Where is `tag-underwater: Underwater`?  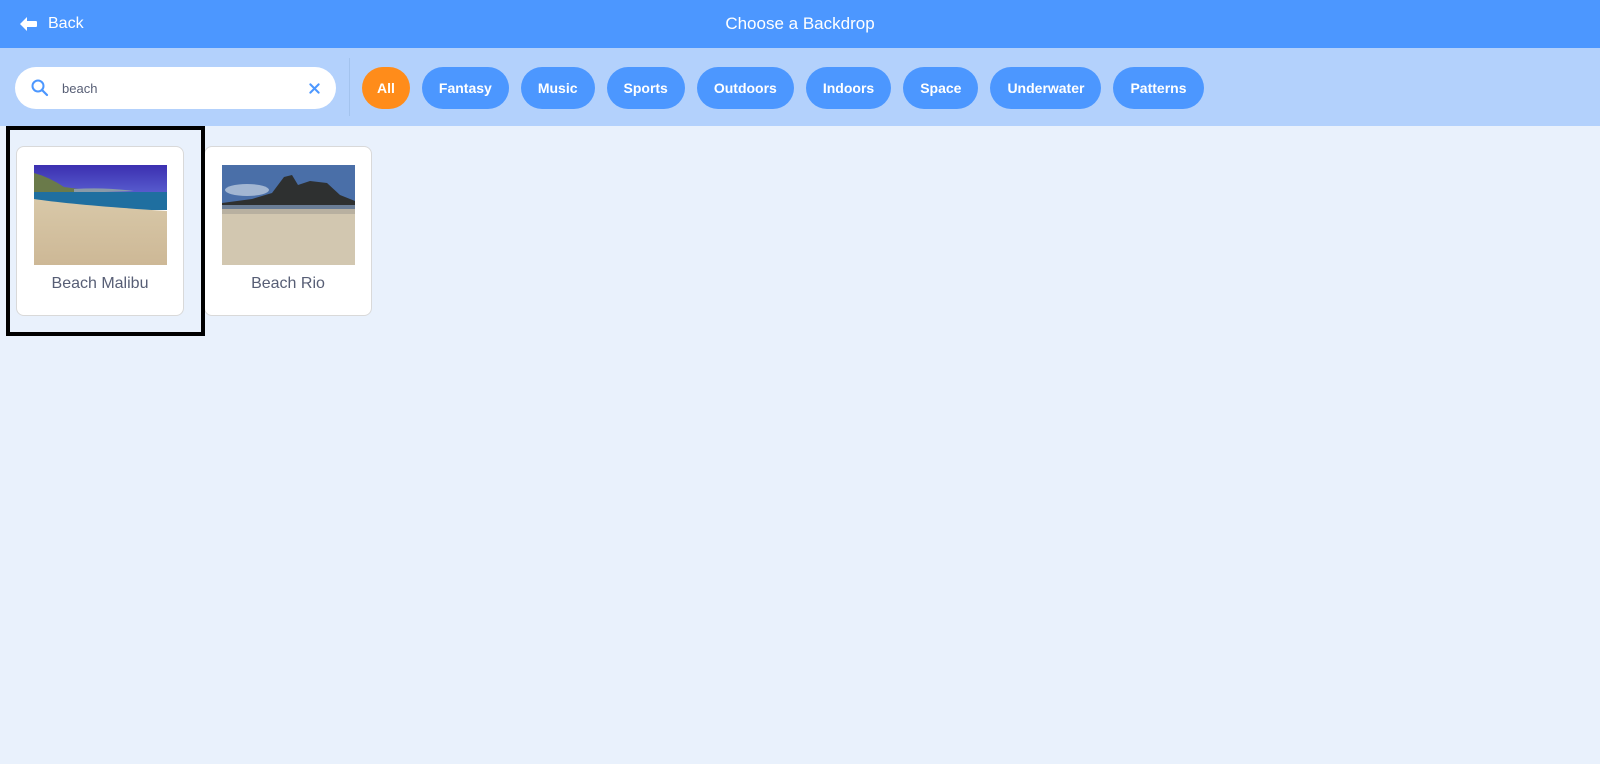 tag-underwater: Underwater is located at coordinates (1046, 88).